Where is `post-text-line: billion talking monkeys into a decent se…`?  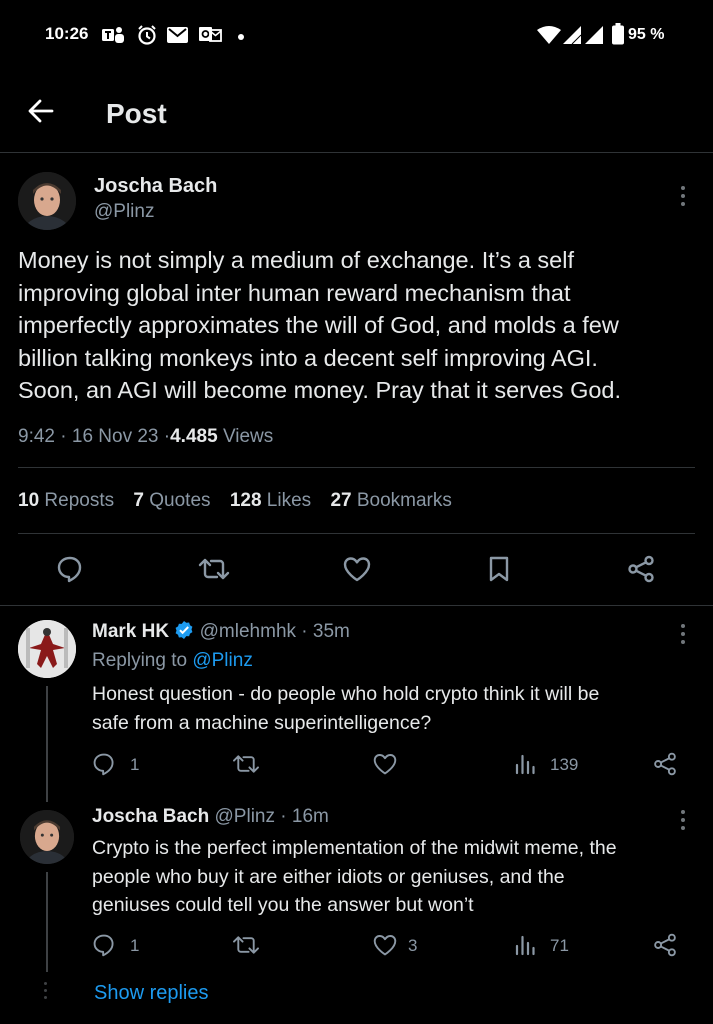 post-text-line: billion talking monkeys into a decent se… is located at coordinates (308, 357).